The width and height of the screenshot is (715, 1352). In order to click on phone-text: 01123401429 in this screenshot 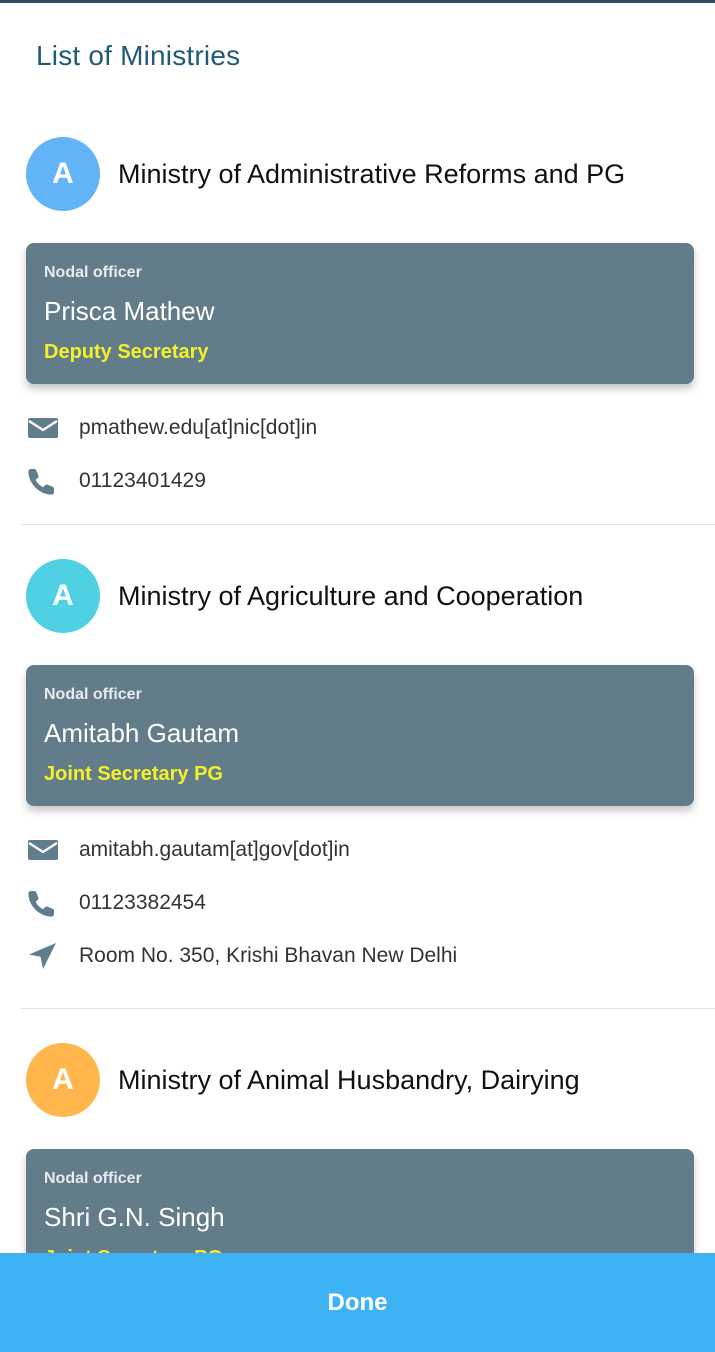, I will do `click(142, 480)`.